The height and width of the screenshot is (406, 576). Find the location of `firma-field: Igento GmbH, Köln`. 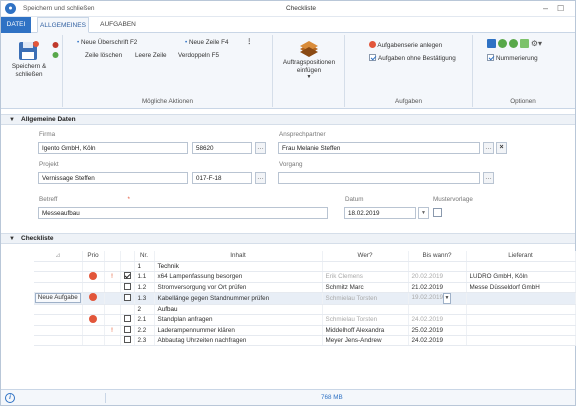

firma-field: Igento GmbH, Köln is located at coordinates (113, 148).